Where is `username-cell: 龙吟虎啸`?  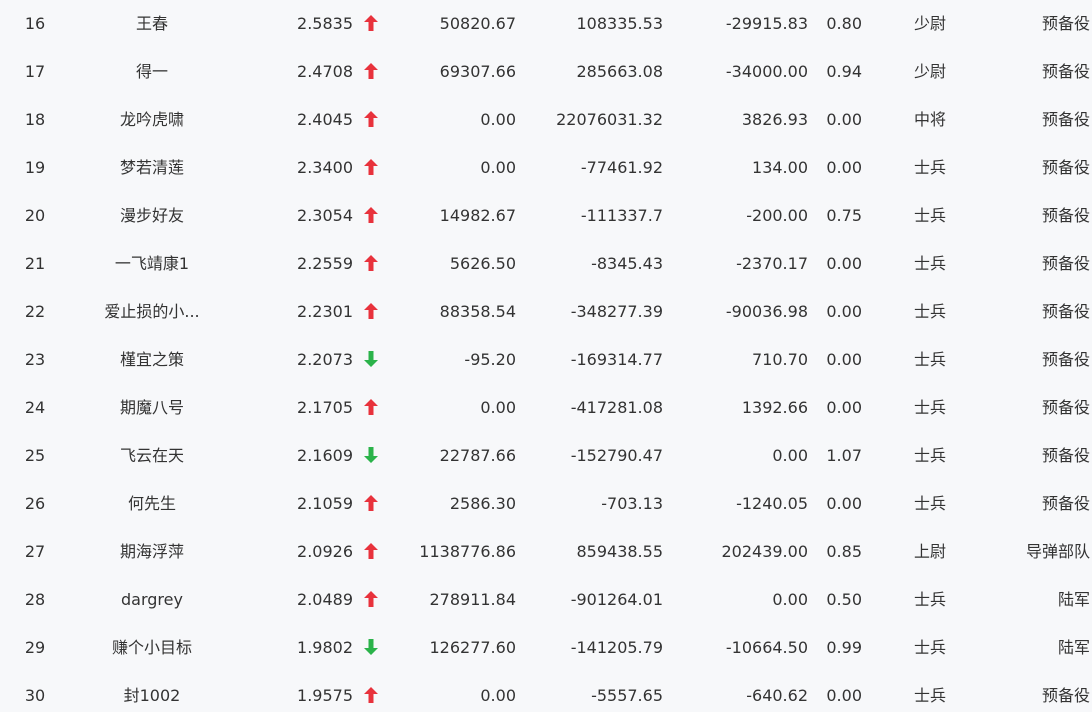 username-cell: 龙吟虎啸 is located at coordinates (152, 120).